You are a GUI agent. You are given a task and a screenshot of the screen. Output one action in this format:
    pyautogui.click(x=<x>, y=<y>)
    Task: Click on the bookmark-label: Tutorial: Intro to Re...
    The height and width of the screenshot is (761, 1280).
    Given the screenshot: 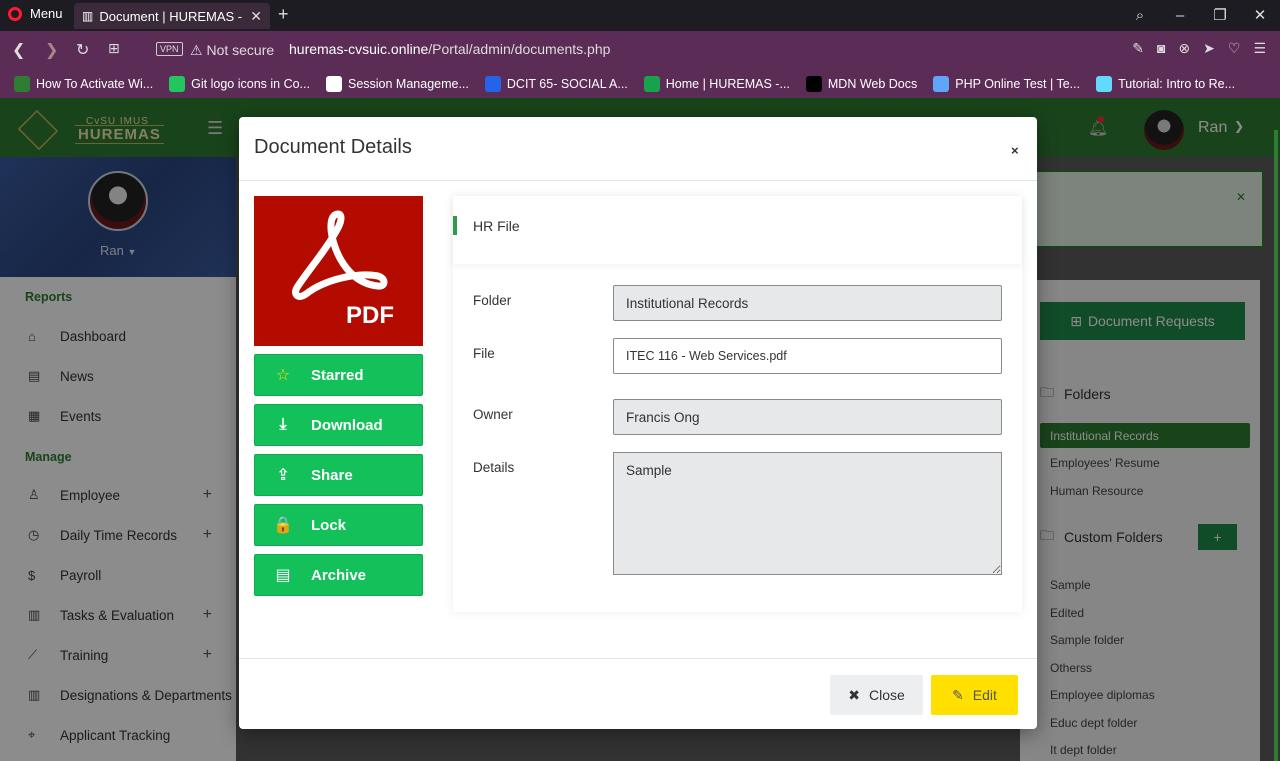 What is the action you would take?
    pyautogui.click(x=1177, y=83)
    